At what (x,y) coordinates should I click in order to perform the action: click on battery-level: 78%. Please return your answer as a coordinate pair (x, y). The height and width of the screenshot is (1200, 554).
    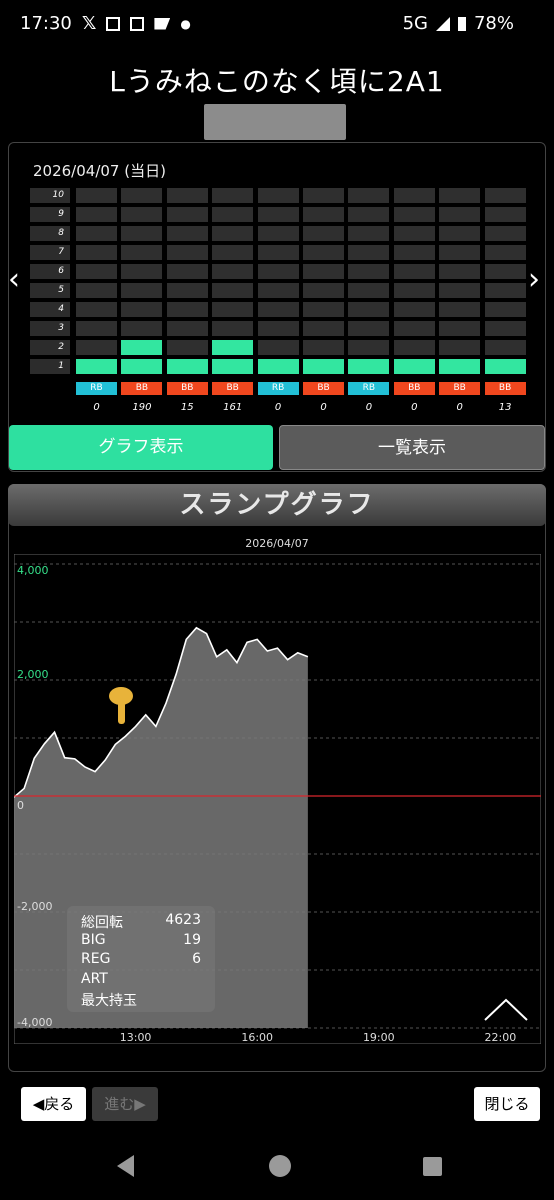
    Looking at the image, I should click on (493, 23).